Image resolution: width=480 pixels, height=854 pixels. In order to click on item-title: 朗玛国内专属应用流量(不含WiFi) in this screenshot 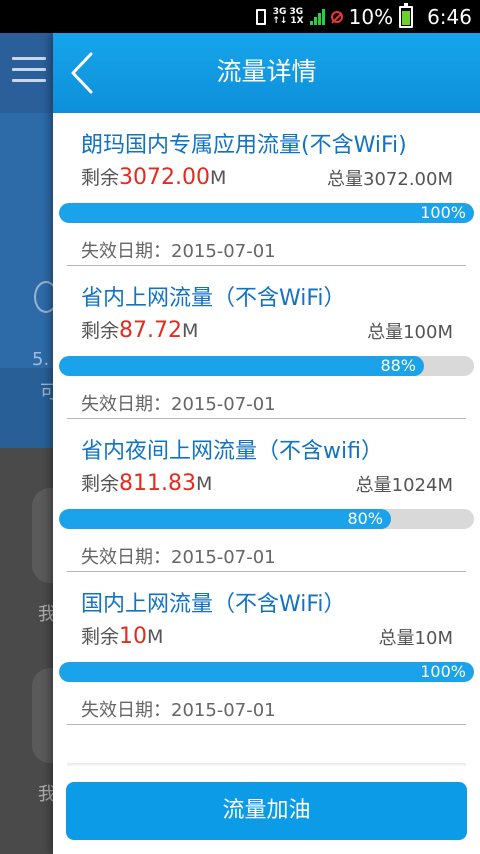, I will do `click(244, 145)`.